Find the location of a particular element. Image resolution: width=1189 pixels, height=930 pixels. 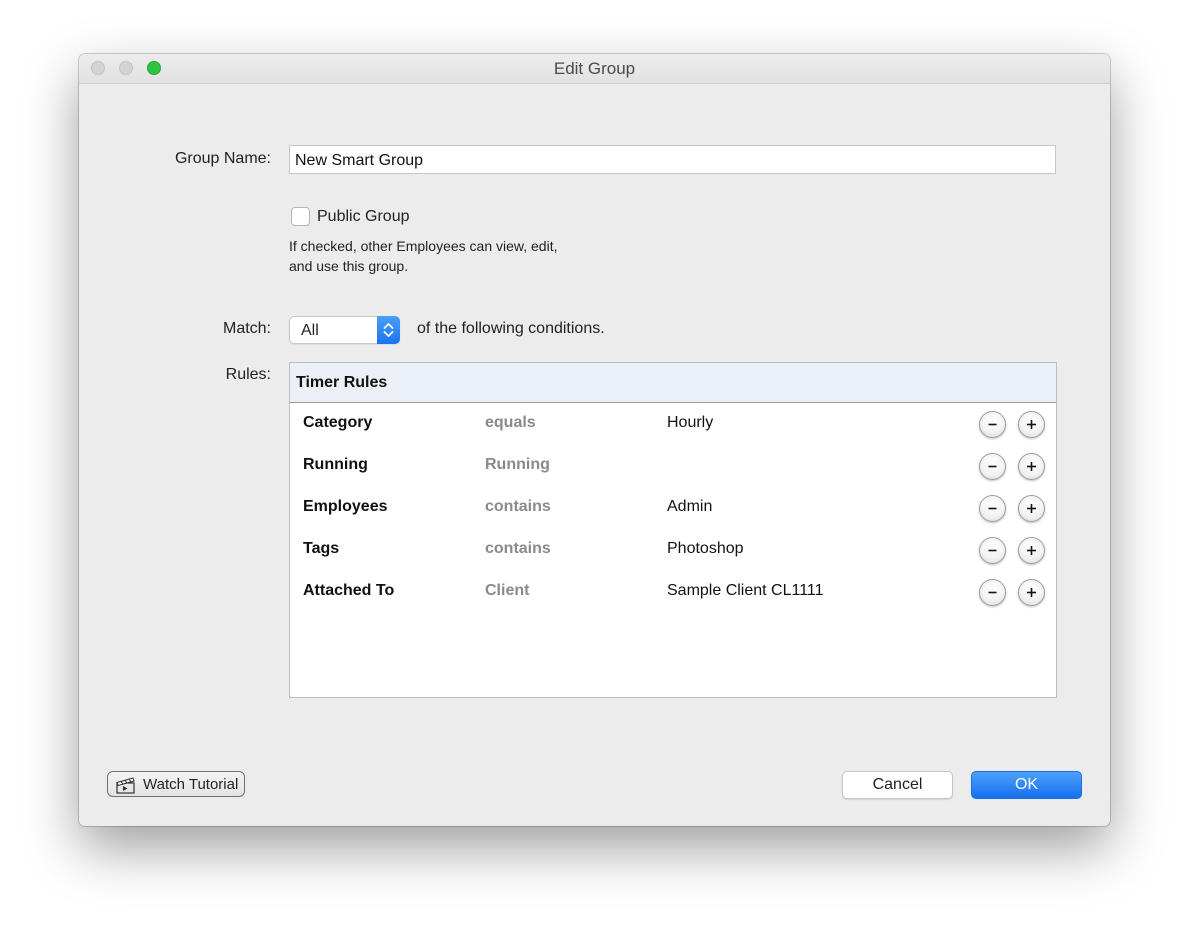

watch-tutorial-label: Watch Tutorial is located at coordinates (191, 784).